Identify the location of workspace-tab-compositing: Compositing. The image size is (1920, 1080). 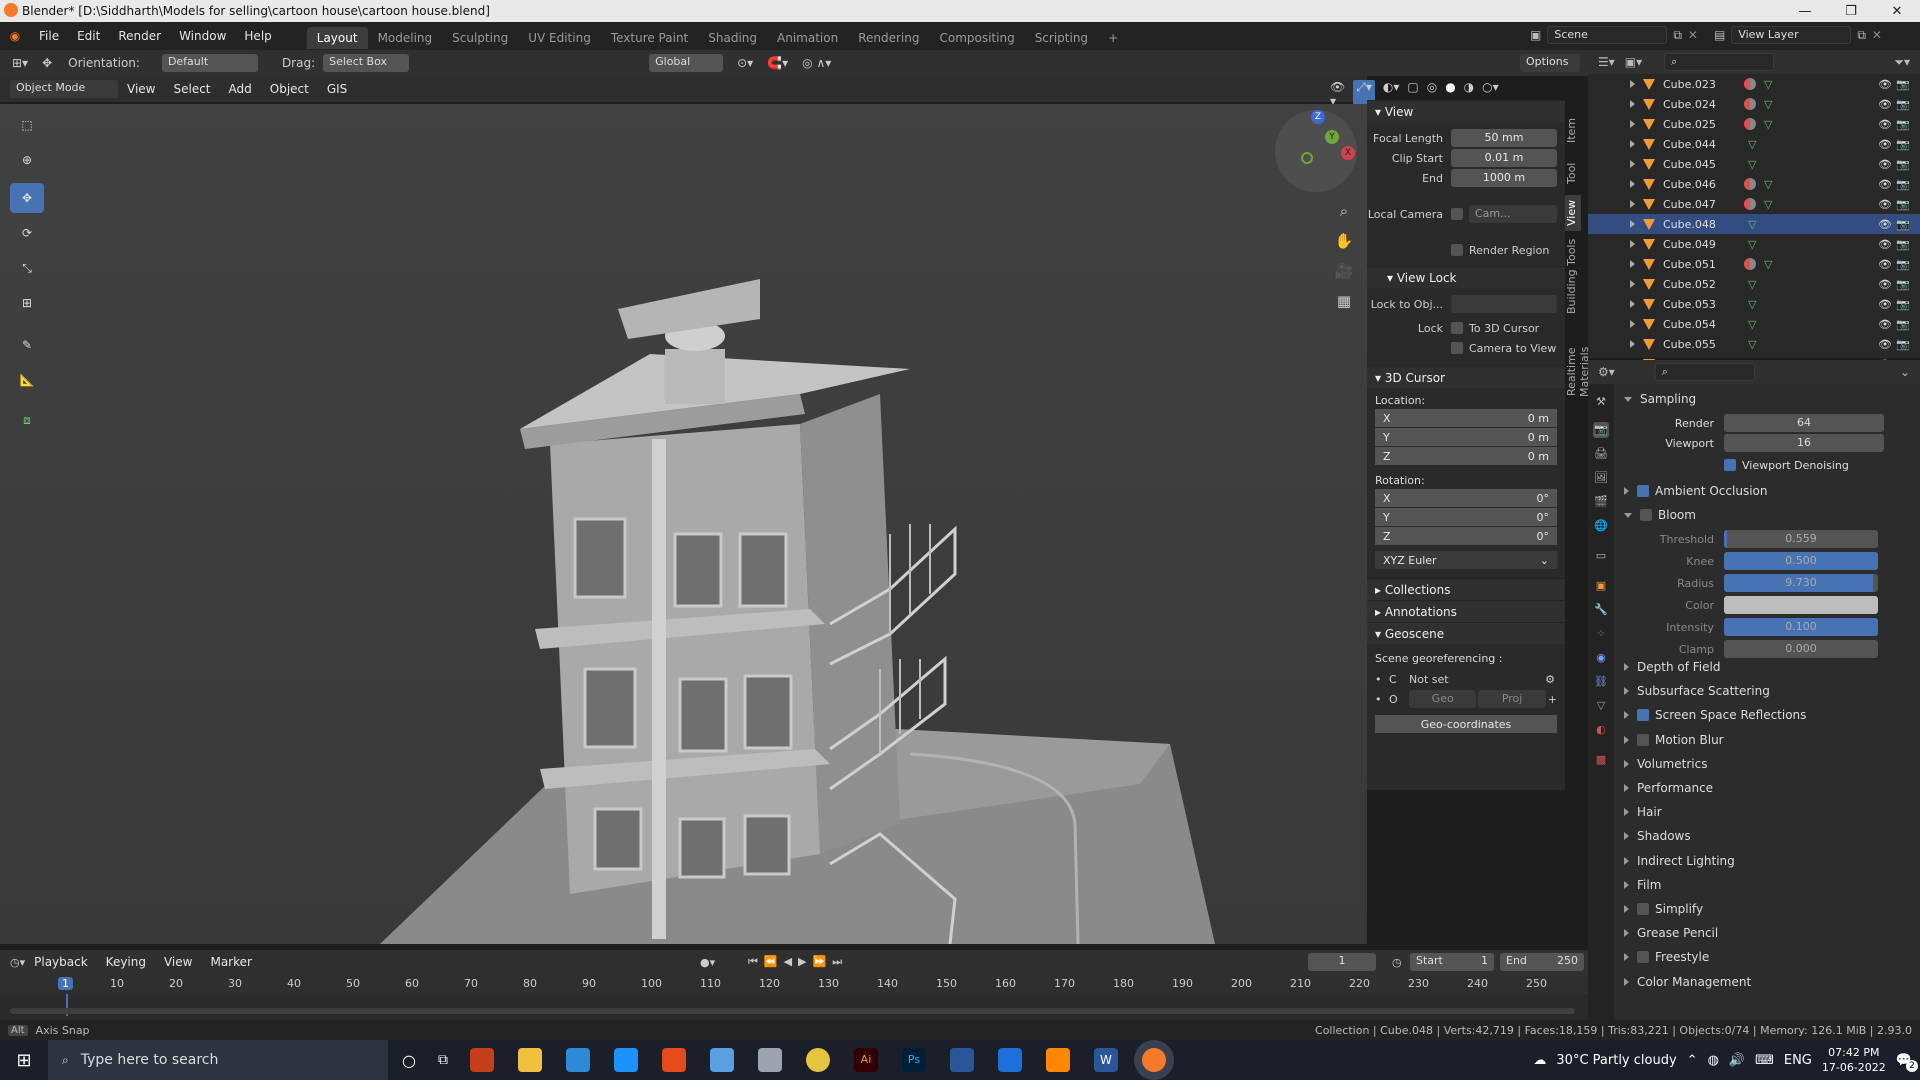
(976, 38).